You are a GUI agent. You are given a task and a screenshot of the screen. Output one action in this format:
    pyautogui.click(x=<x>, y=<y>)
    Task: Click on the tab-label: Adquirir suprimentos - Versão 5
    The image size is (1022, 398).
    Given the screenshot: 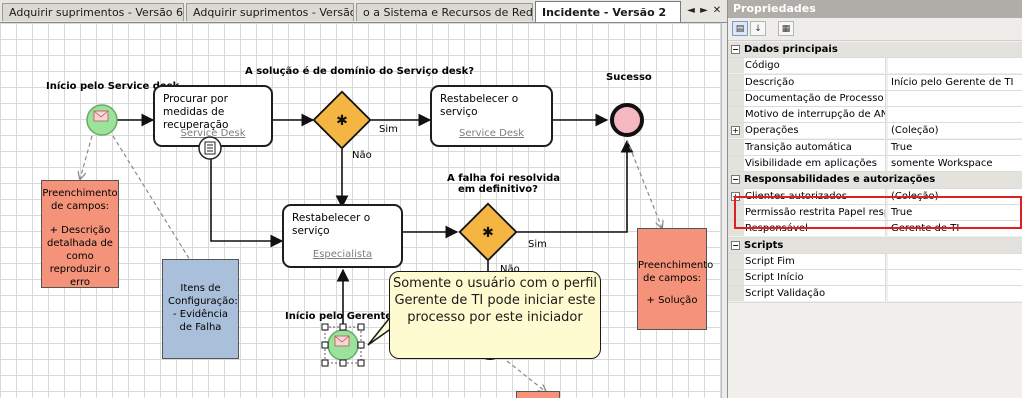 What is the action you would take?
    pyautogui.click(x=273, y=12)
    